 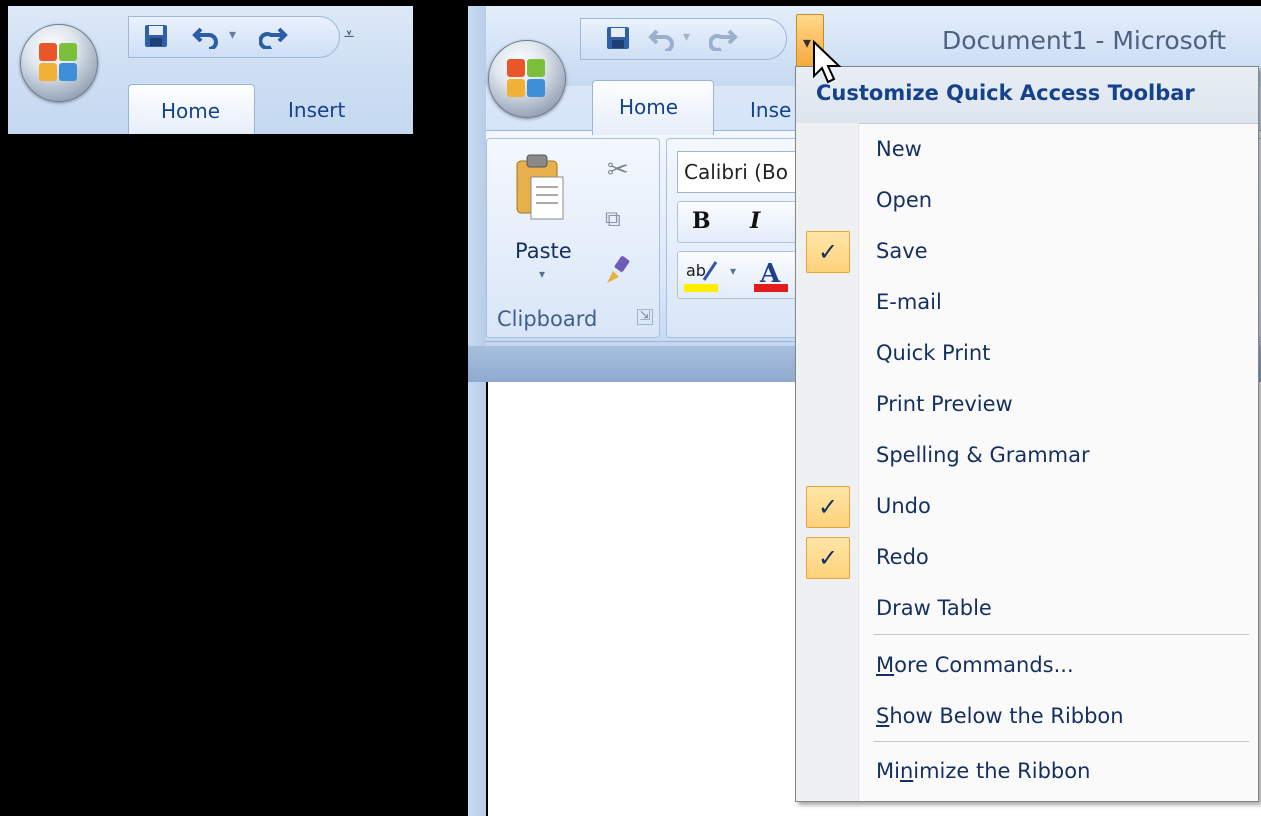 What do you see at coordinates (743, 222) in the screenshot?
I see `font-style-buttons: B I` at bounding box center [743, 222].